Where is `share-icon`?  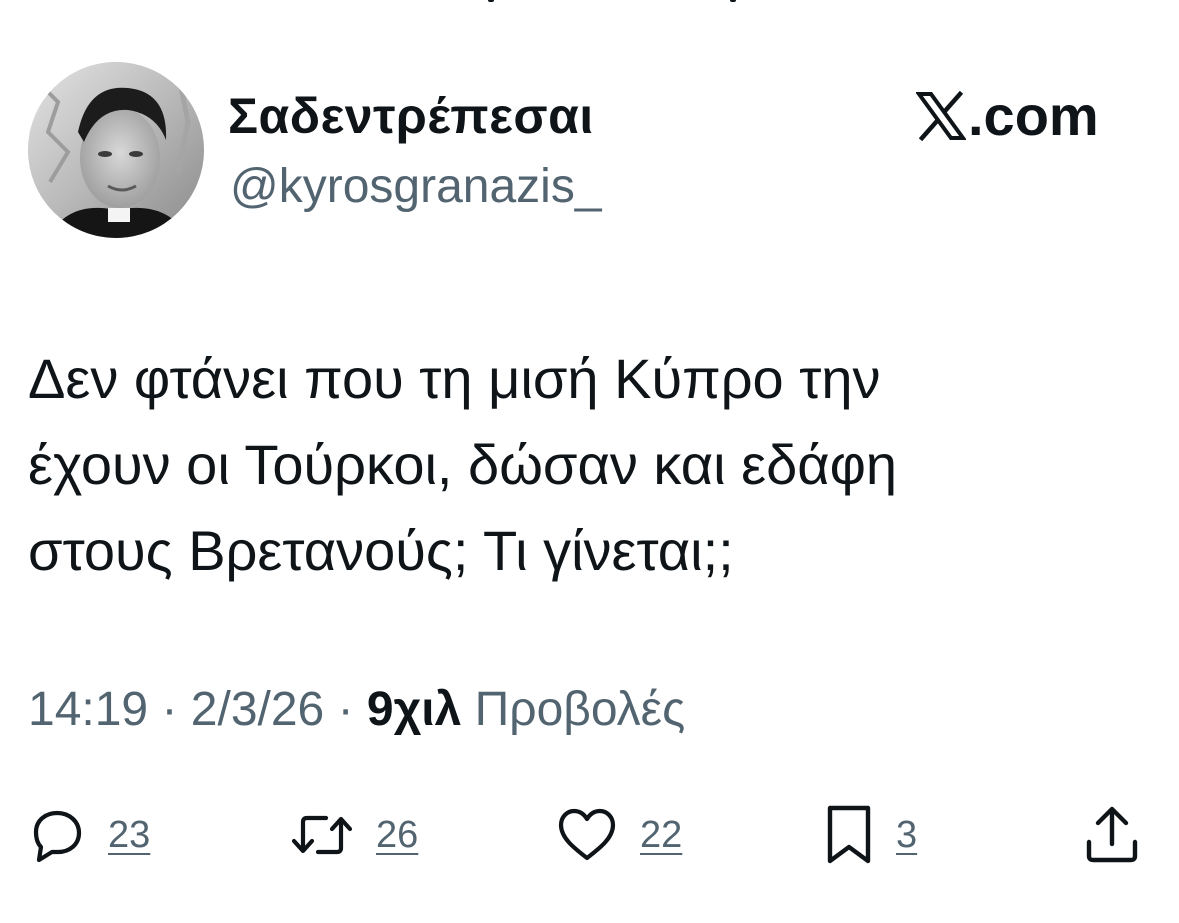
share-icon is located at coordinates (1112, 834).